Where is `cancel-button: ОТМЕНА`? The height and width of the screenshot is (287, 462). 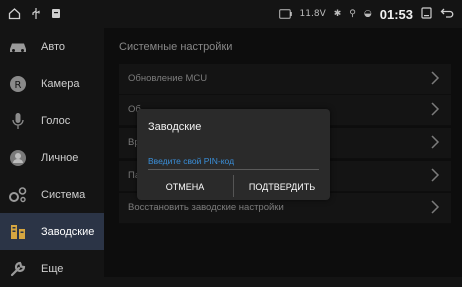
cancel-button: ОТМЕНА is located at coordinates (185, 187).